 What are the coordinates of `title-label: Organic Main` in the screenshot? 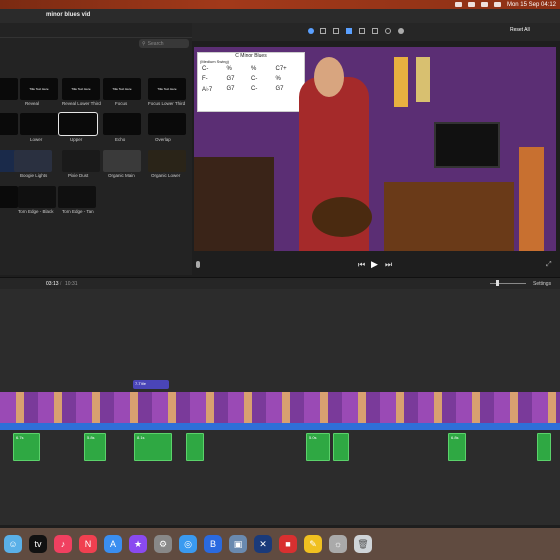 It's located at (121, 175).